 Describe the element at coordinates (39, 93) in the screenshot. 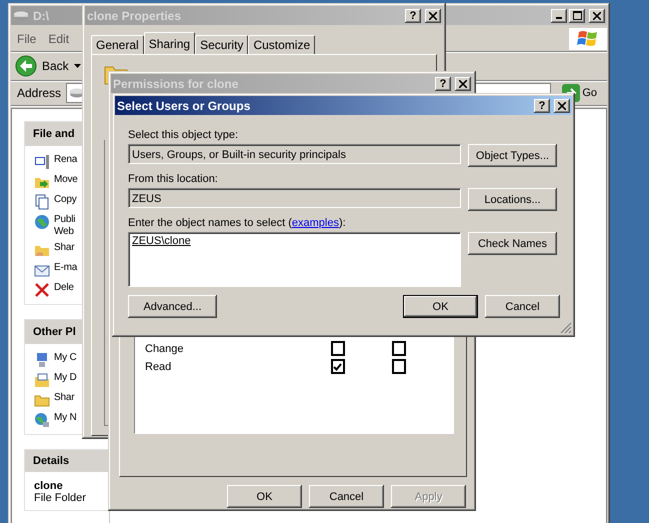

I see `address-label: Address` at that location.